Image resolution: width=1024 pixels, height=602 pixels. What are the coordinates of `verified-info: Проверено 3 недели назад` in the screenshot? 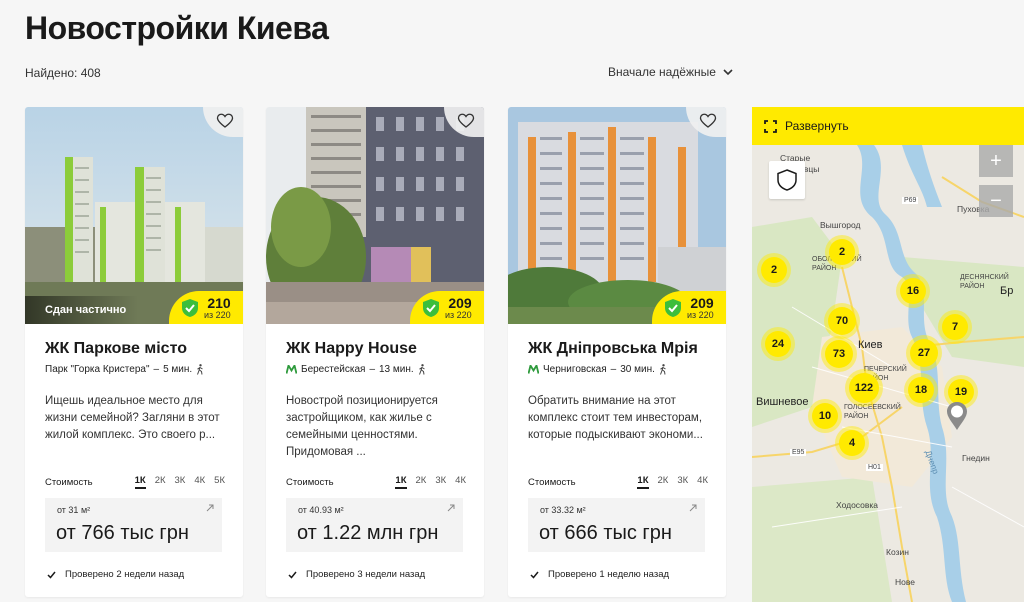 It's located at (356, 574).